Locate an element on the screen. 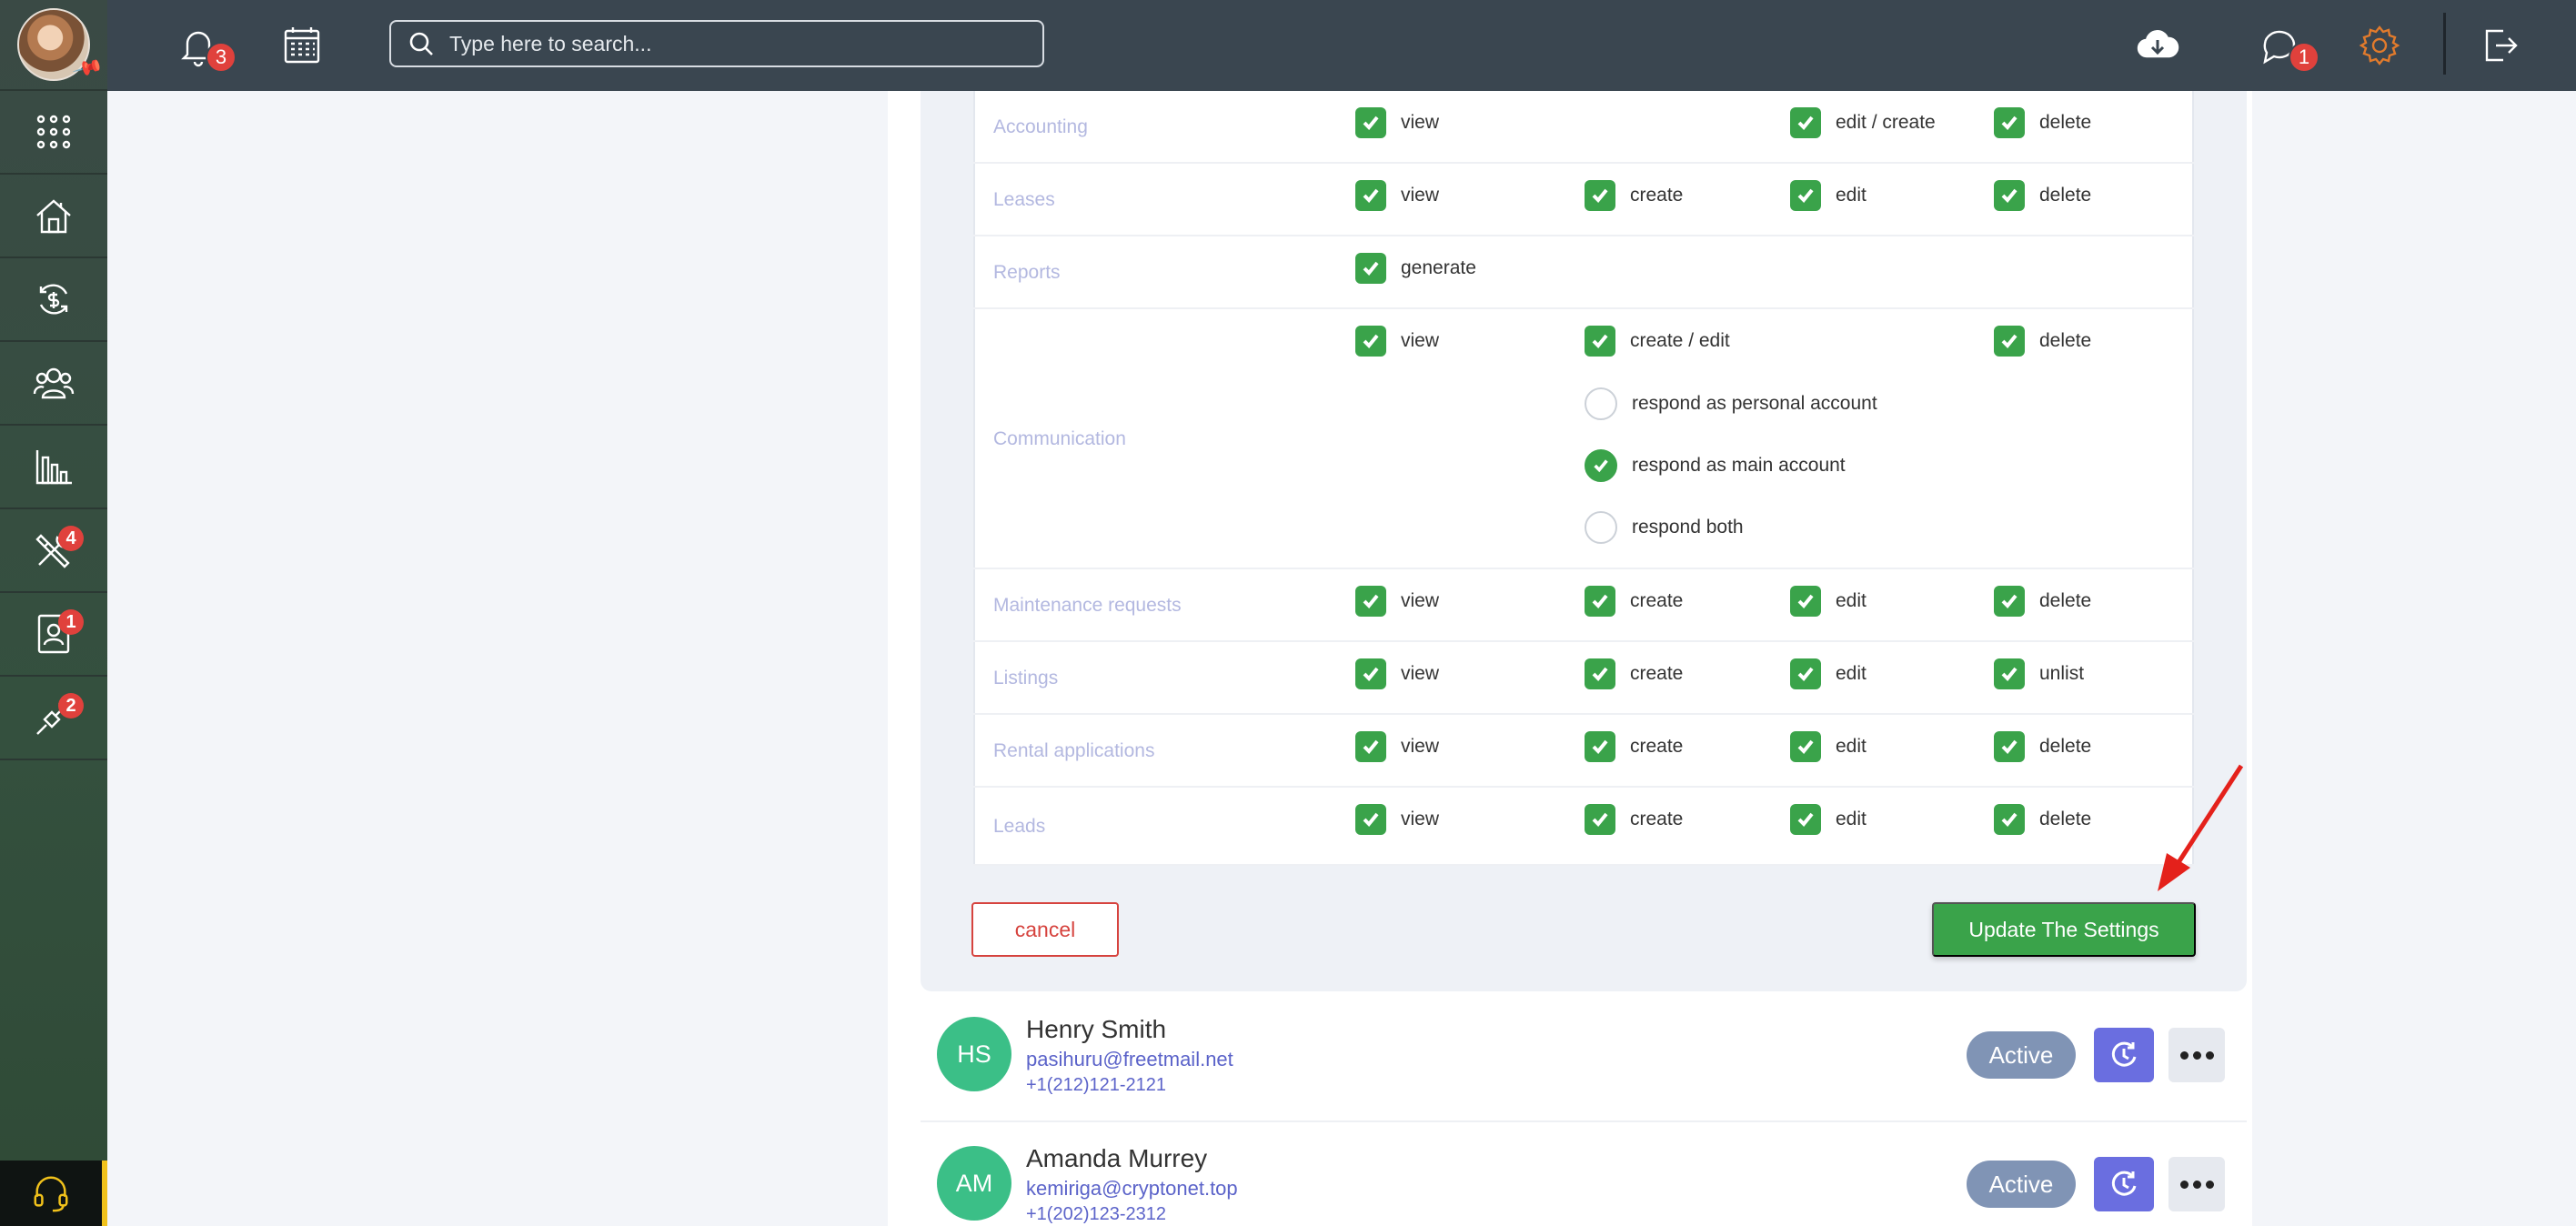  sidebar-item-properties is located at coordinates (53, 216).